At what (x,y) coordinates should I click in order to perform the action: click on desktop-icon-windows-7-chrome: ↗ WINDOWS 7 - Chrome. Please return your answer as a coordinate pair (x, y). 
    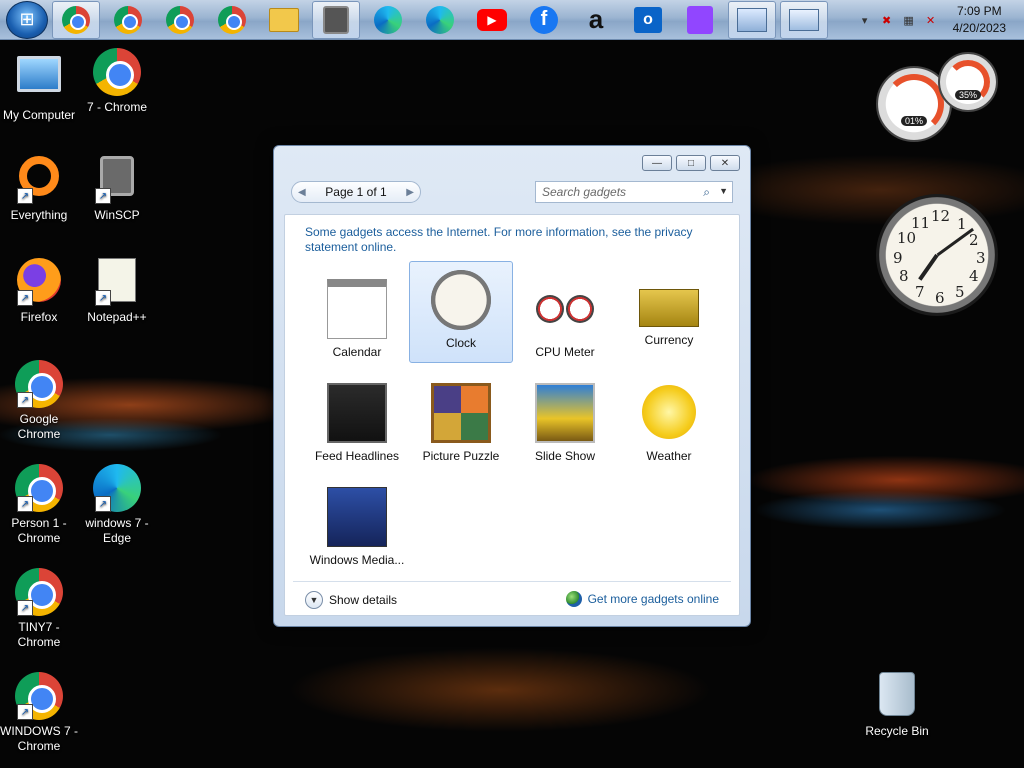
    Looking at the image, I should click on (39, 713).